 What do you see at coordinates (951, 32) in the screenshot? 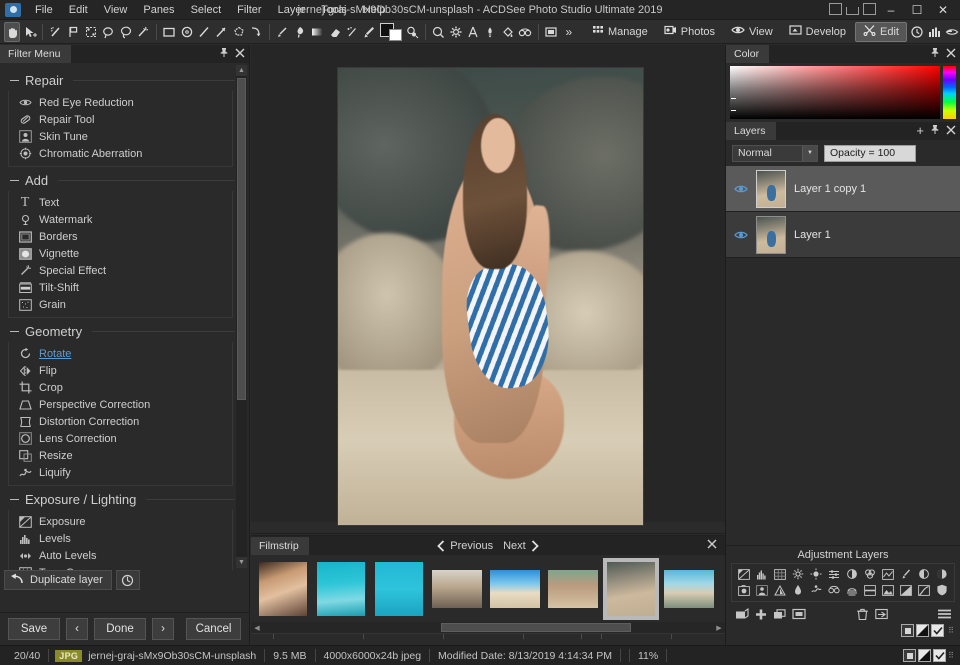
I see `preview-eye-icon` at bounding box center [951, 32].